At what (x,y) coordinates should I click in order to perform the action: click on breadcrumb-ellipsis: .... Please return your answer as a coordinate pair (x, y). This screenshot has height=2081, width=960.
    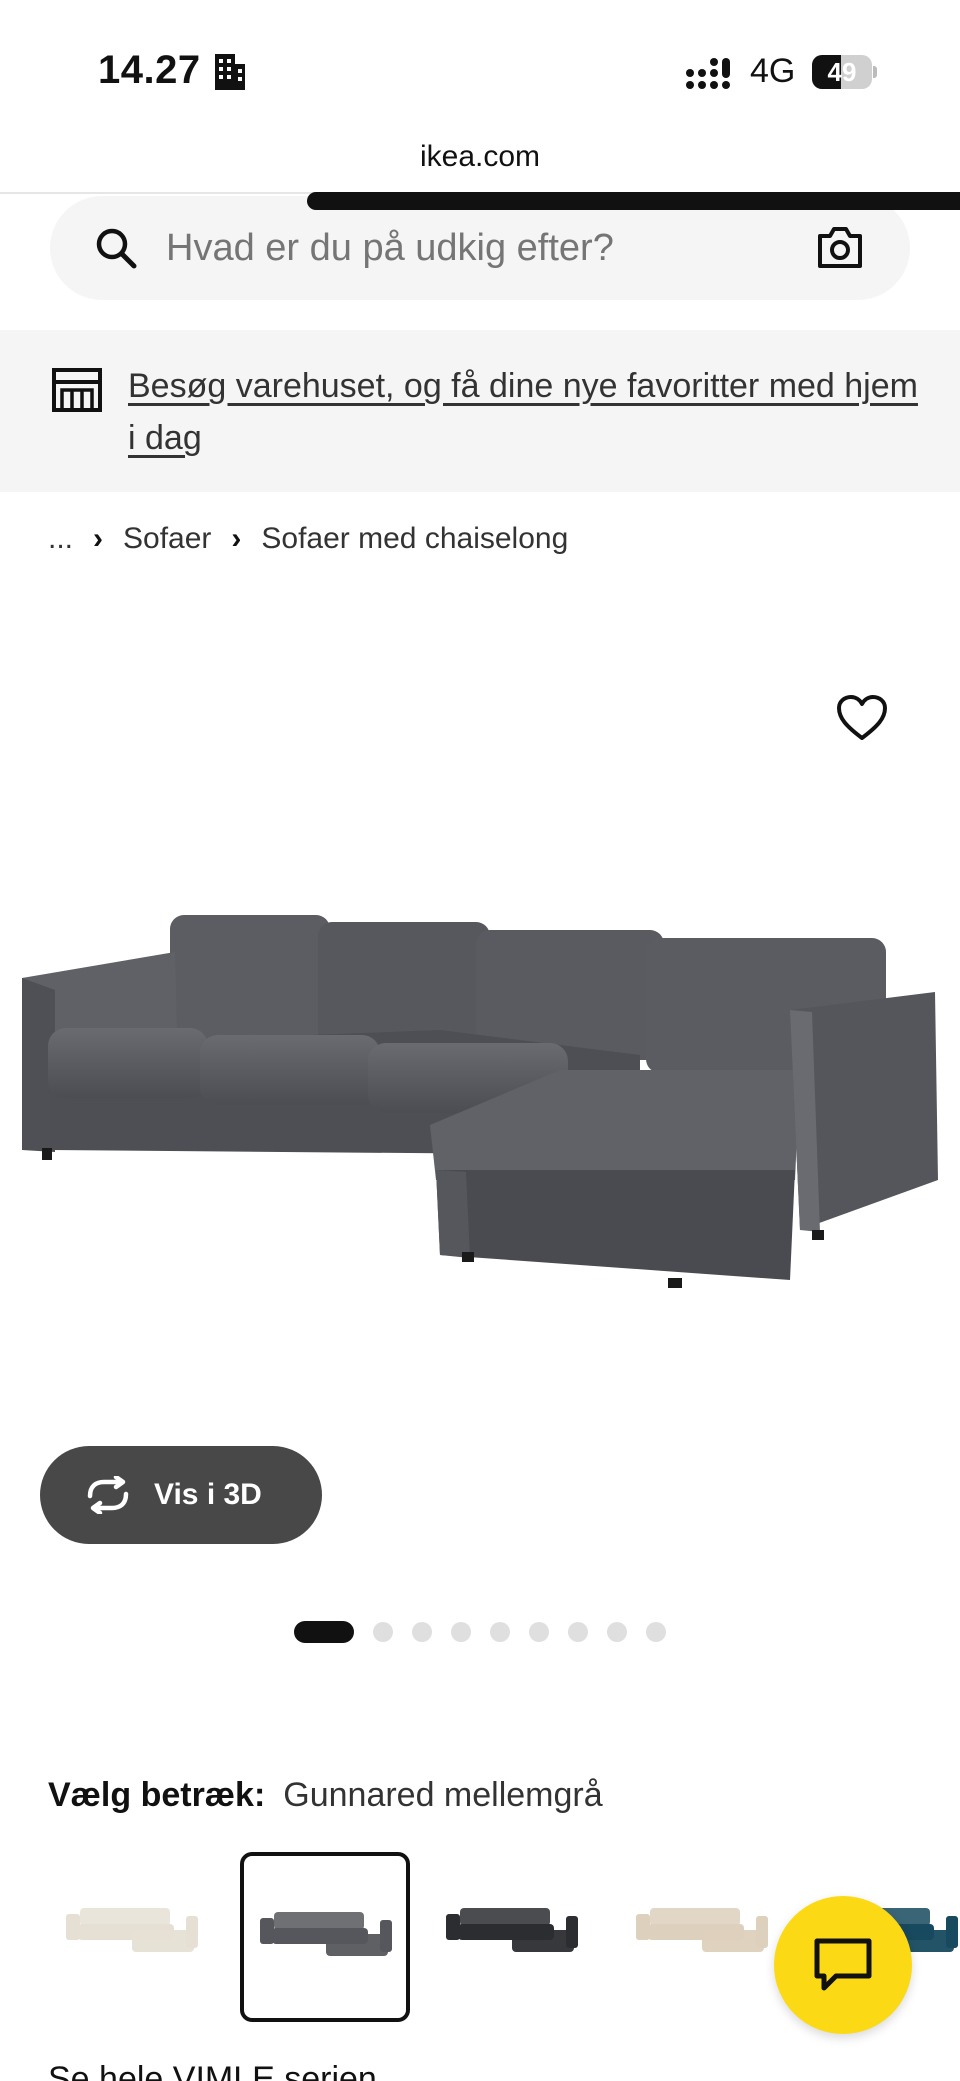
    Looking at the image, I should click on (60, 539).